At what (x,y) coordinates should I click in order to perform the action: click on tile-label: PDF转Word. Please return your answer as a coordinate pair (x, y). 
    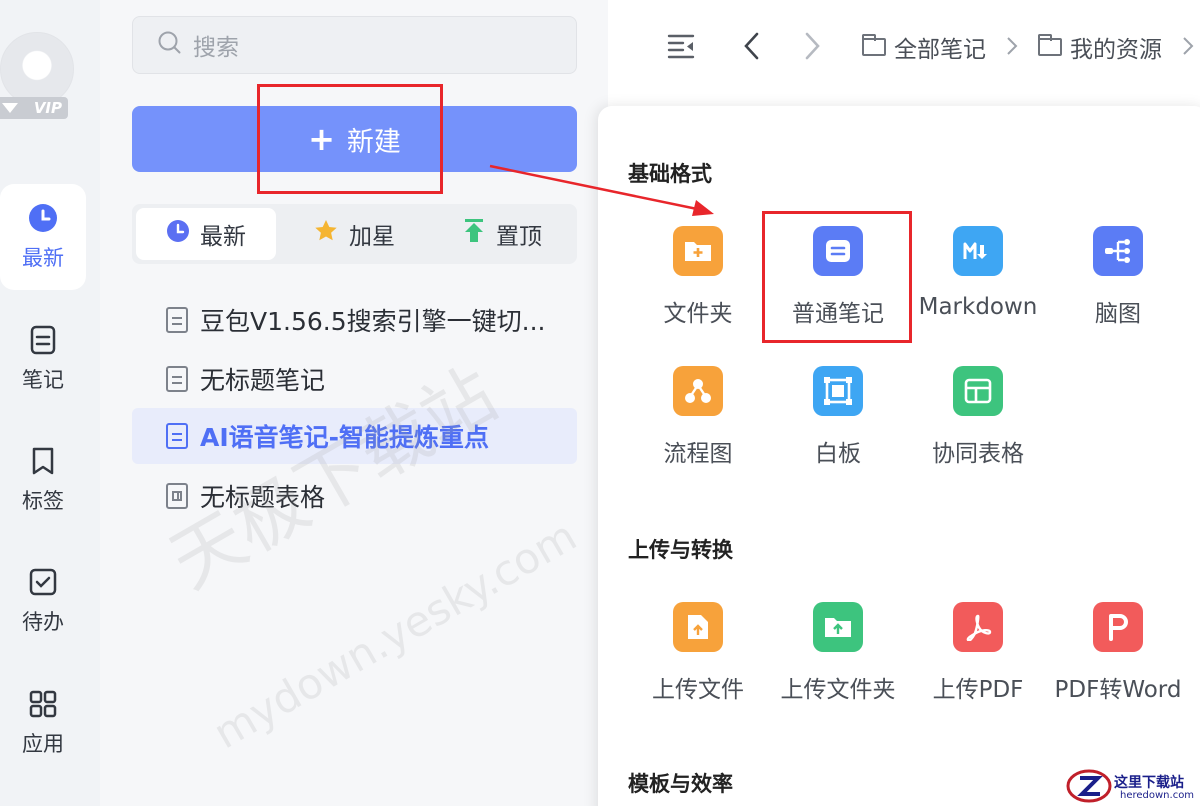
    Looking at the image, I should click on (1118, 690).